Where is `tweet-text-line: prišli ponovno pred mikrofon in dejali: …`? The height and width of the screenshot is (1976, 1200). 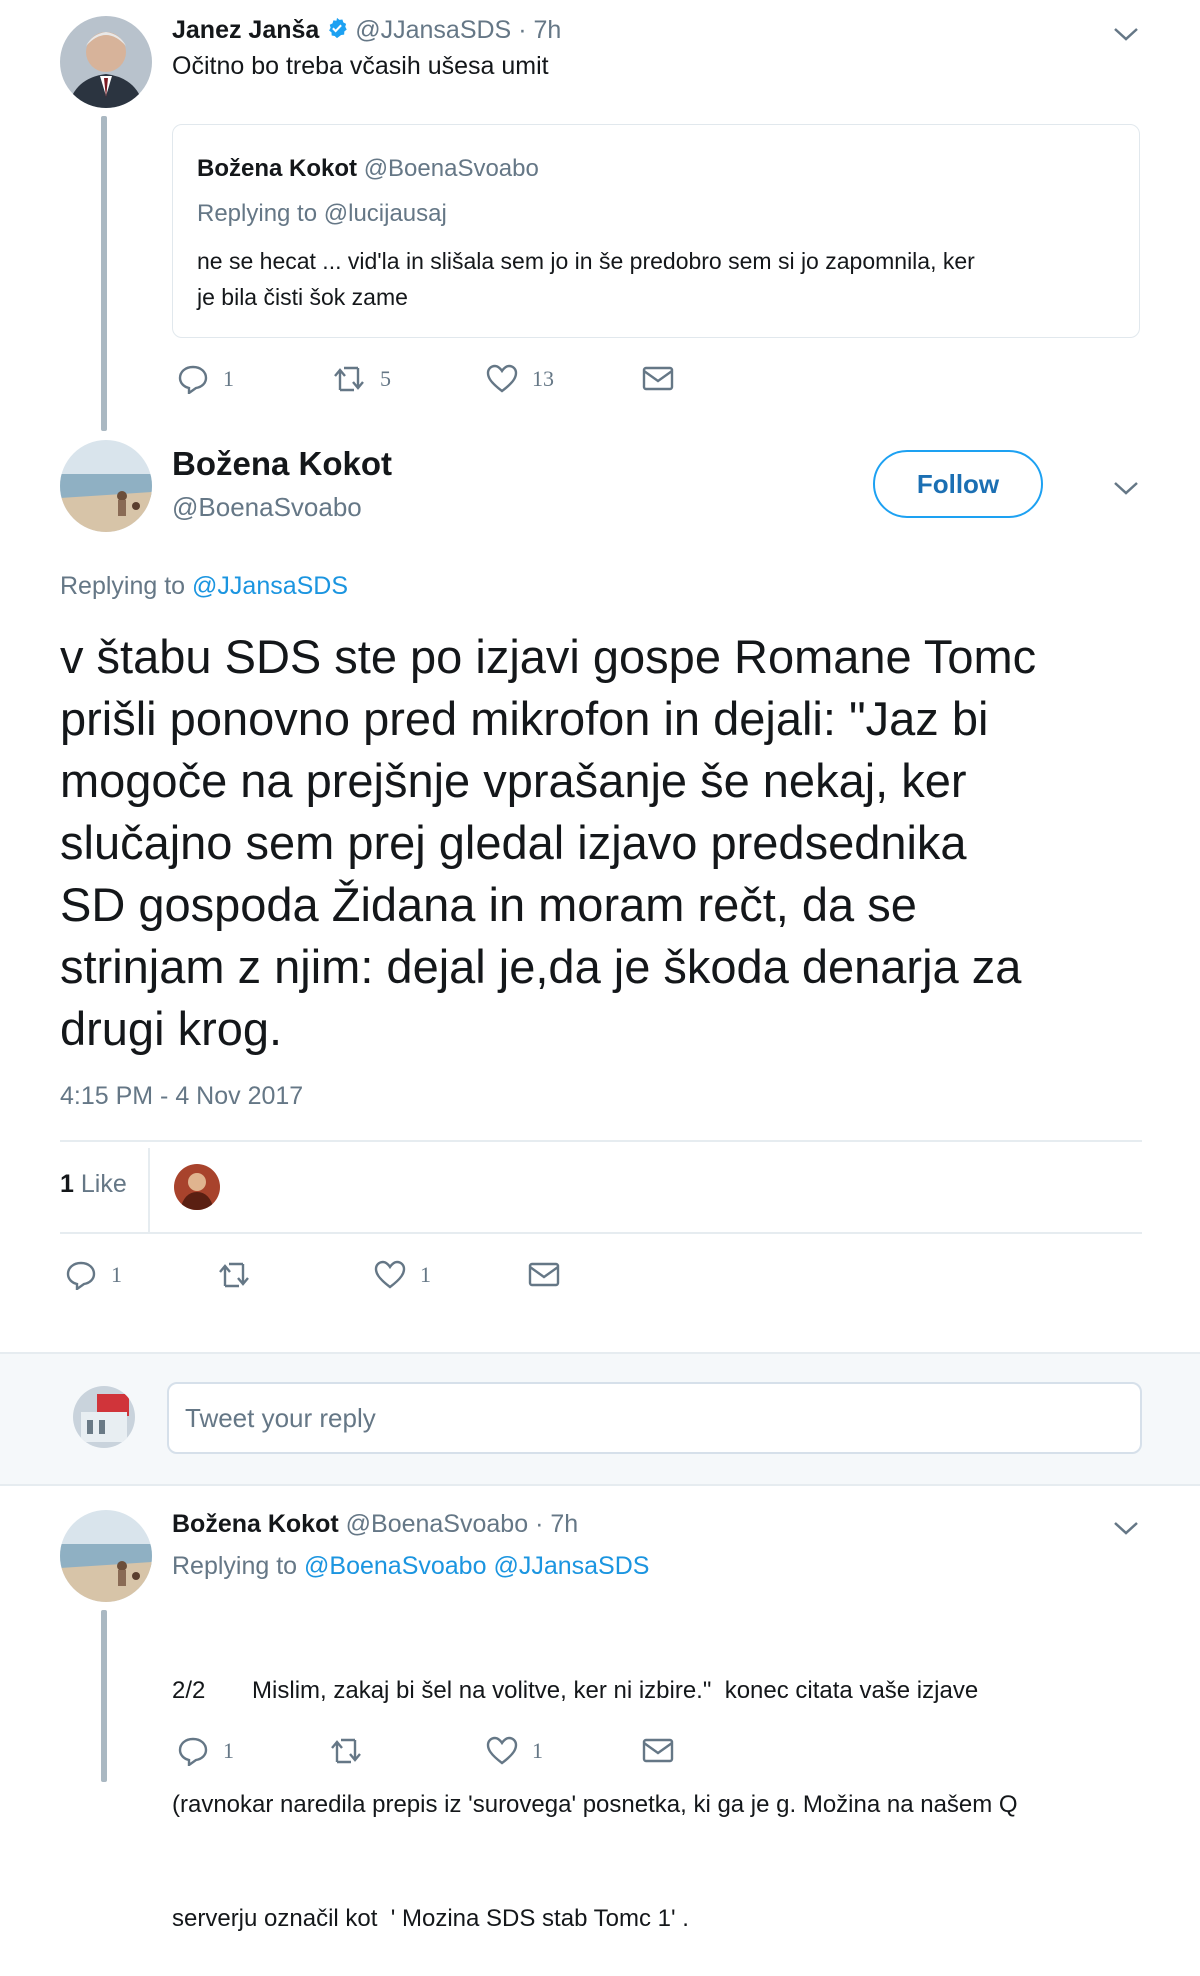
tweet-text-line: prišli ponovno pred mikrofon in dejali: … is located at coordinates (524, 718).